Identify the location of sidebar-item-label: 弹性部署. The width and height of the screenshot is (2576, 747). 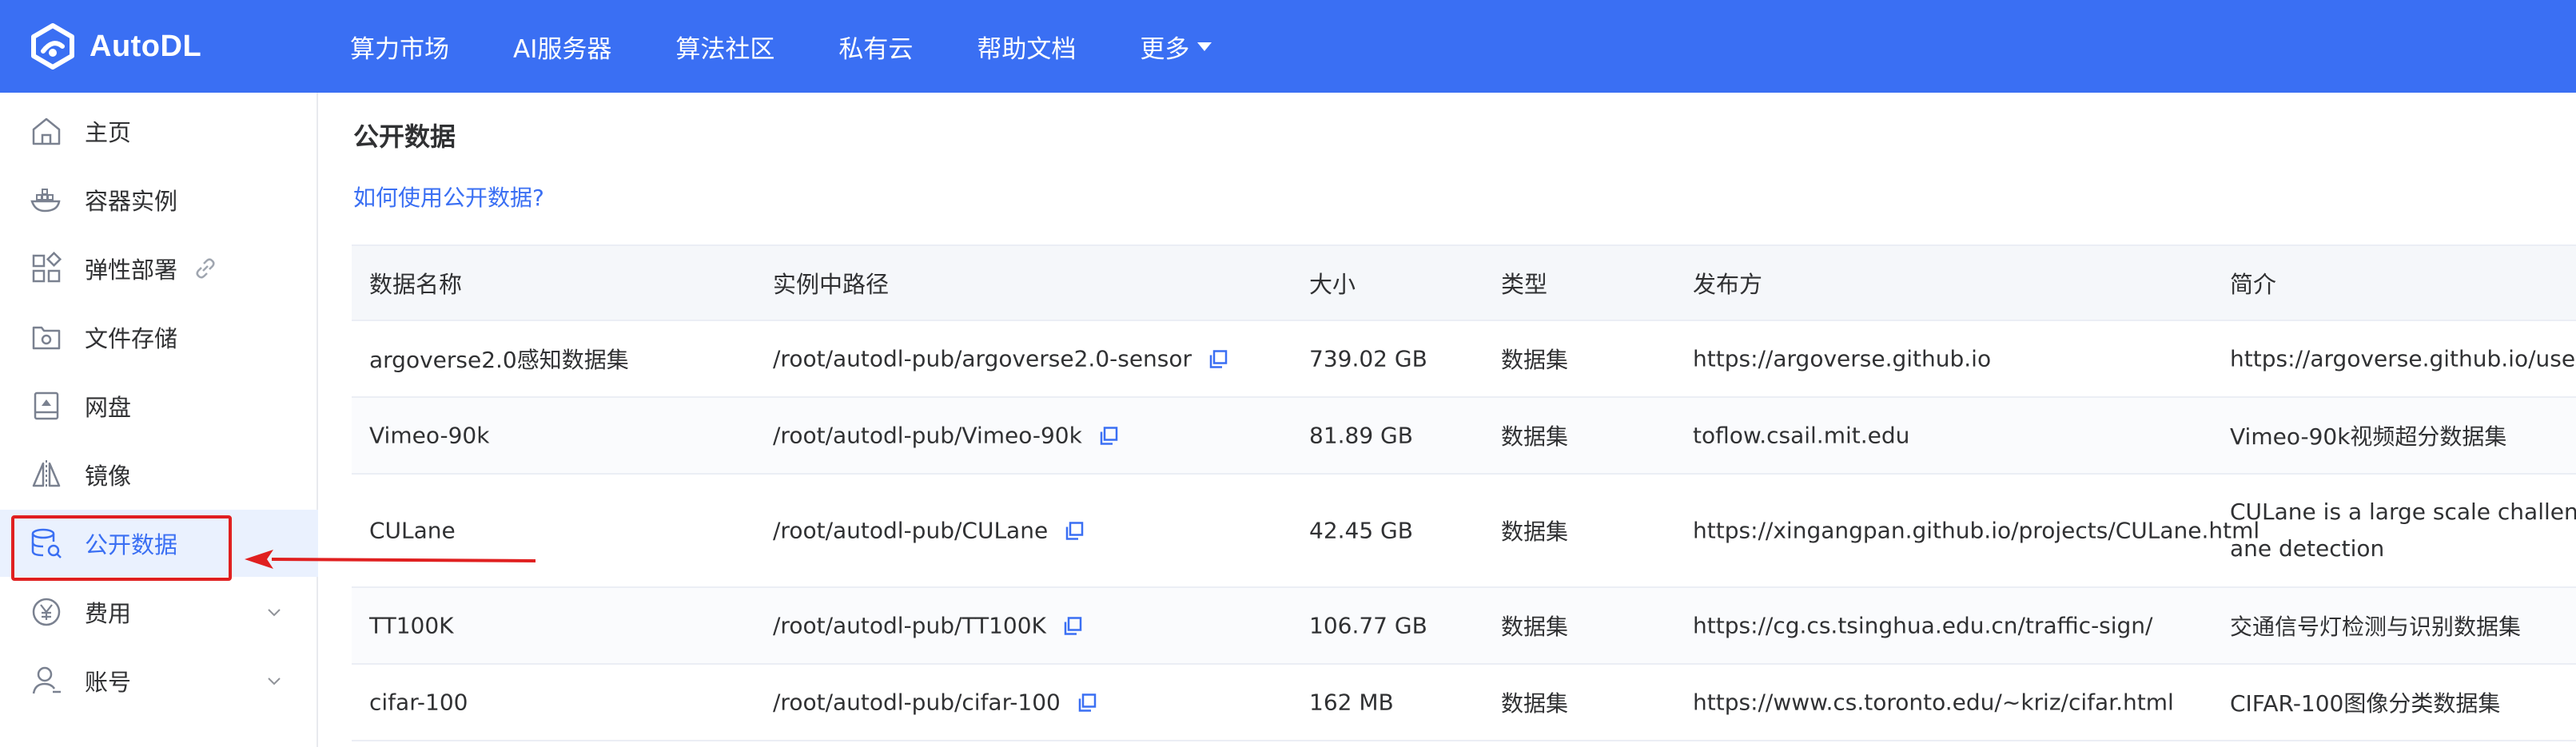
(131, 270).